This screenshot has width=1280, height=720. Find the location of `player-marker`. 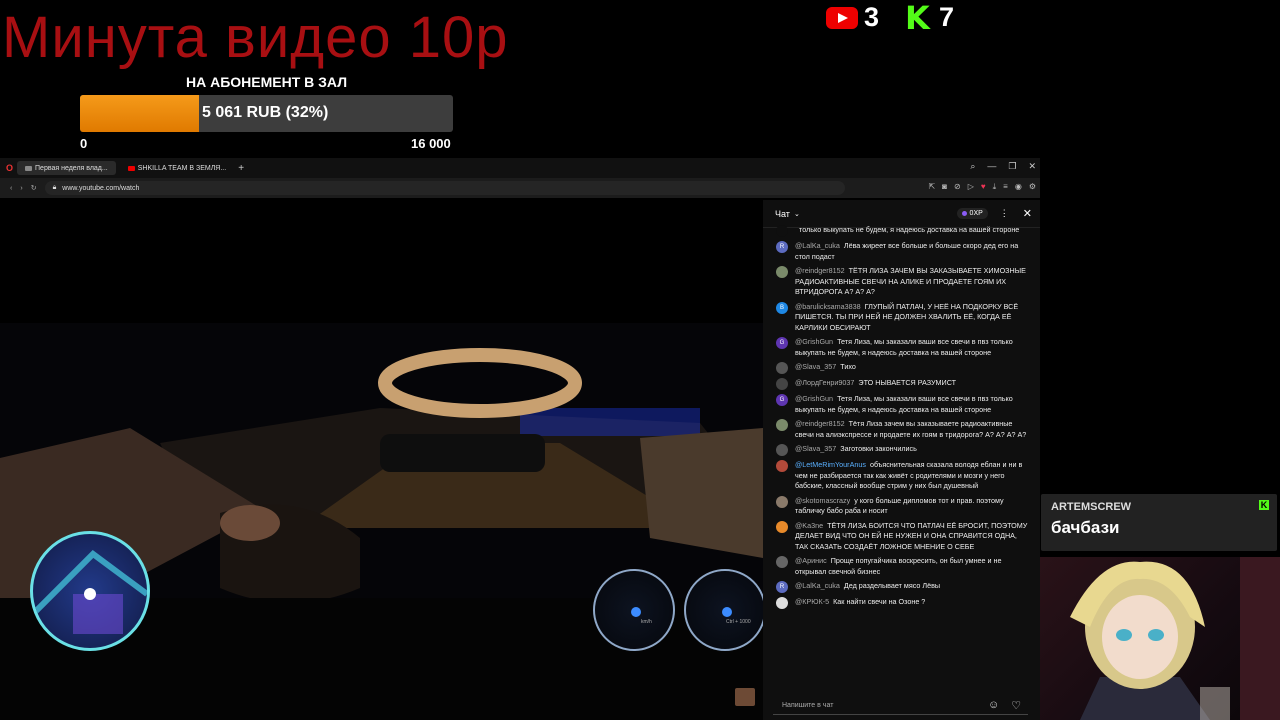

player-marker is located at coordinates (90, 594).